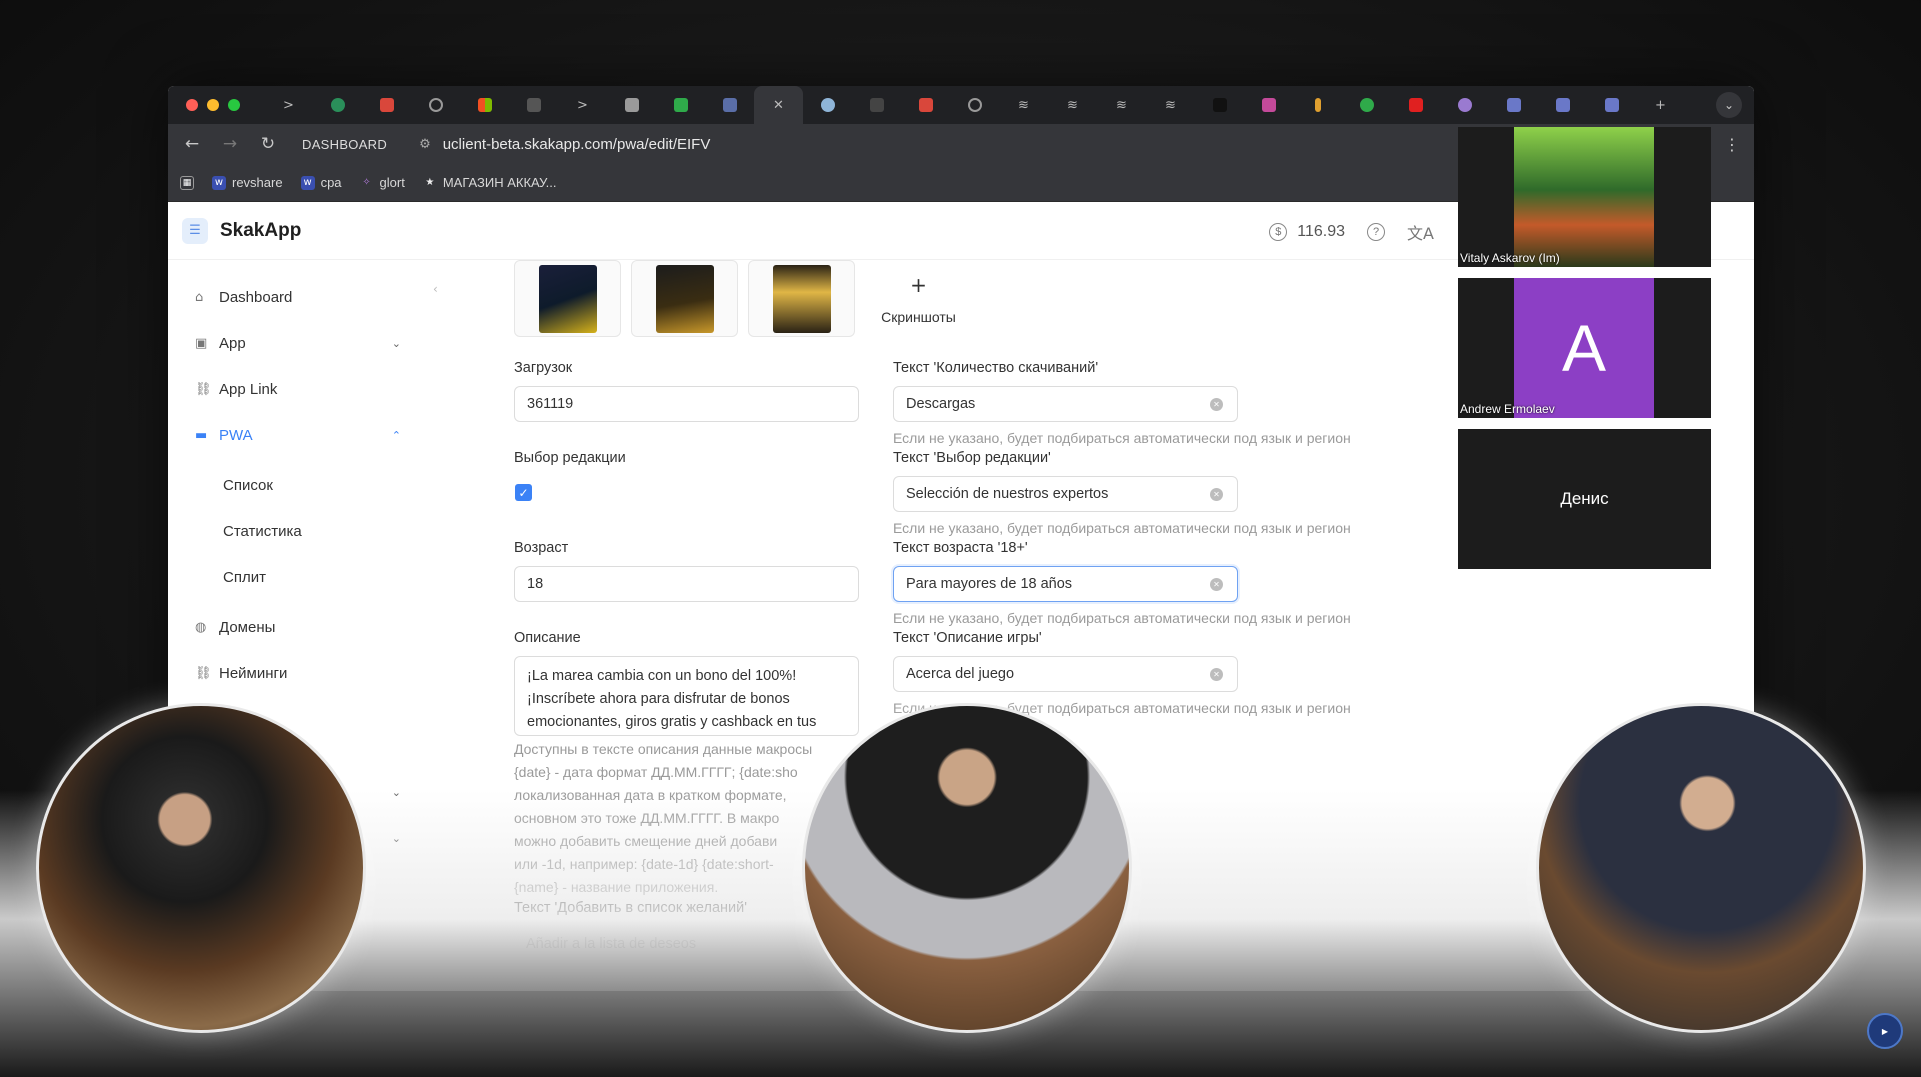  Describe the element at coordinates (1065, 674) in the screenshot. I see `game-desc-input: Acerca del juego ✕` at that location.